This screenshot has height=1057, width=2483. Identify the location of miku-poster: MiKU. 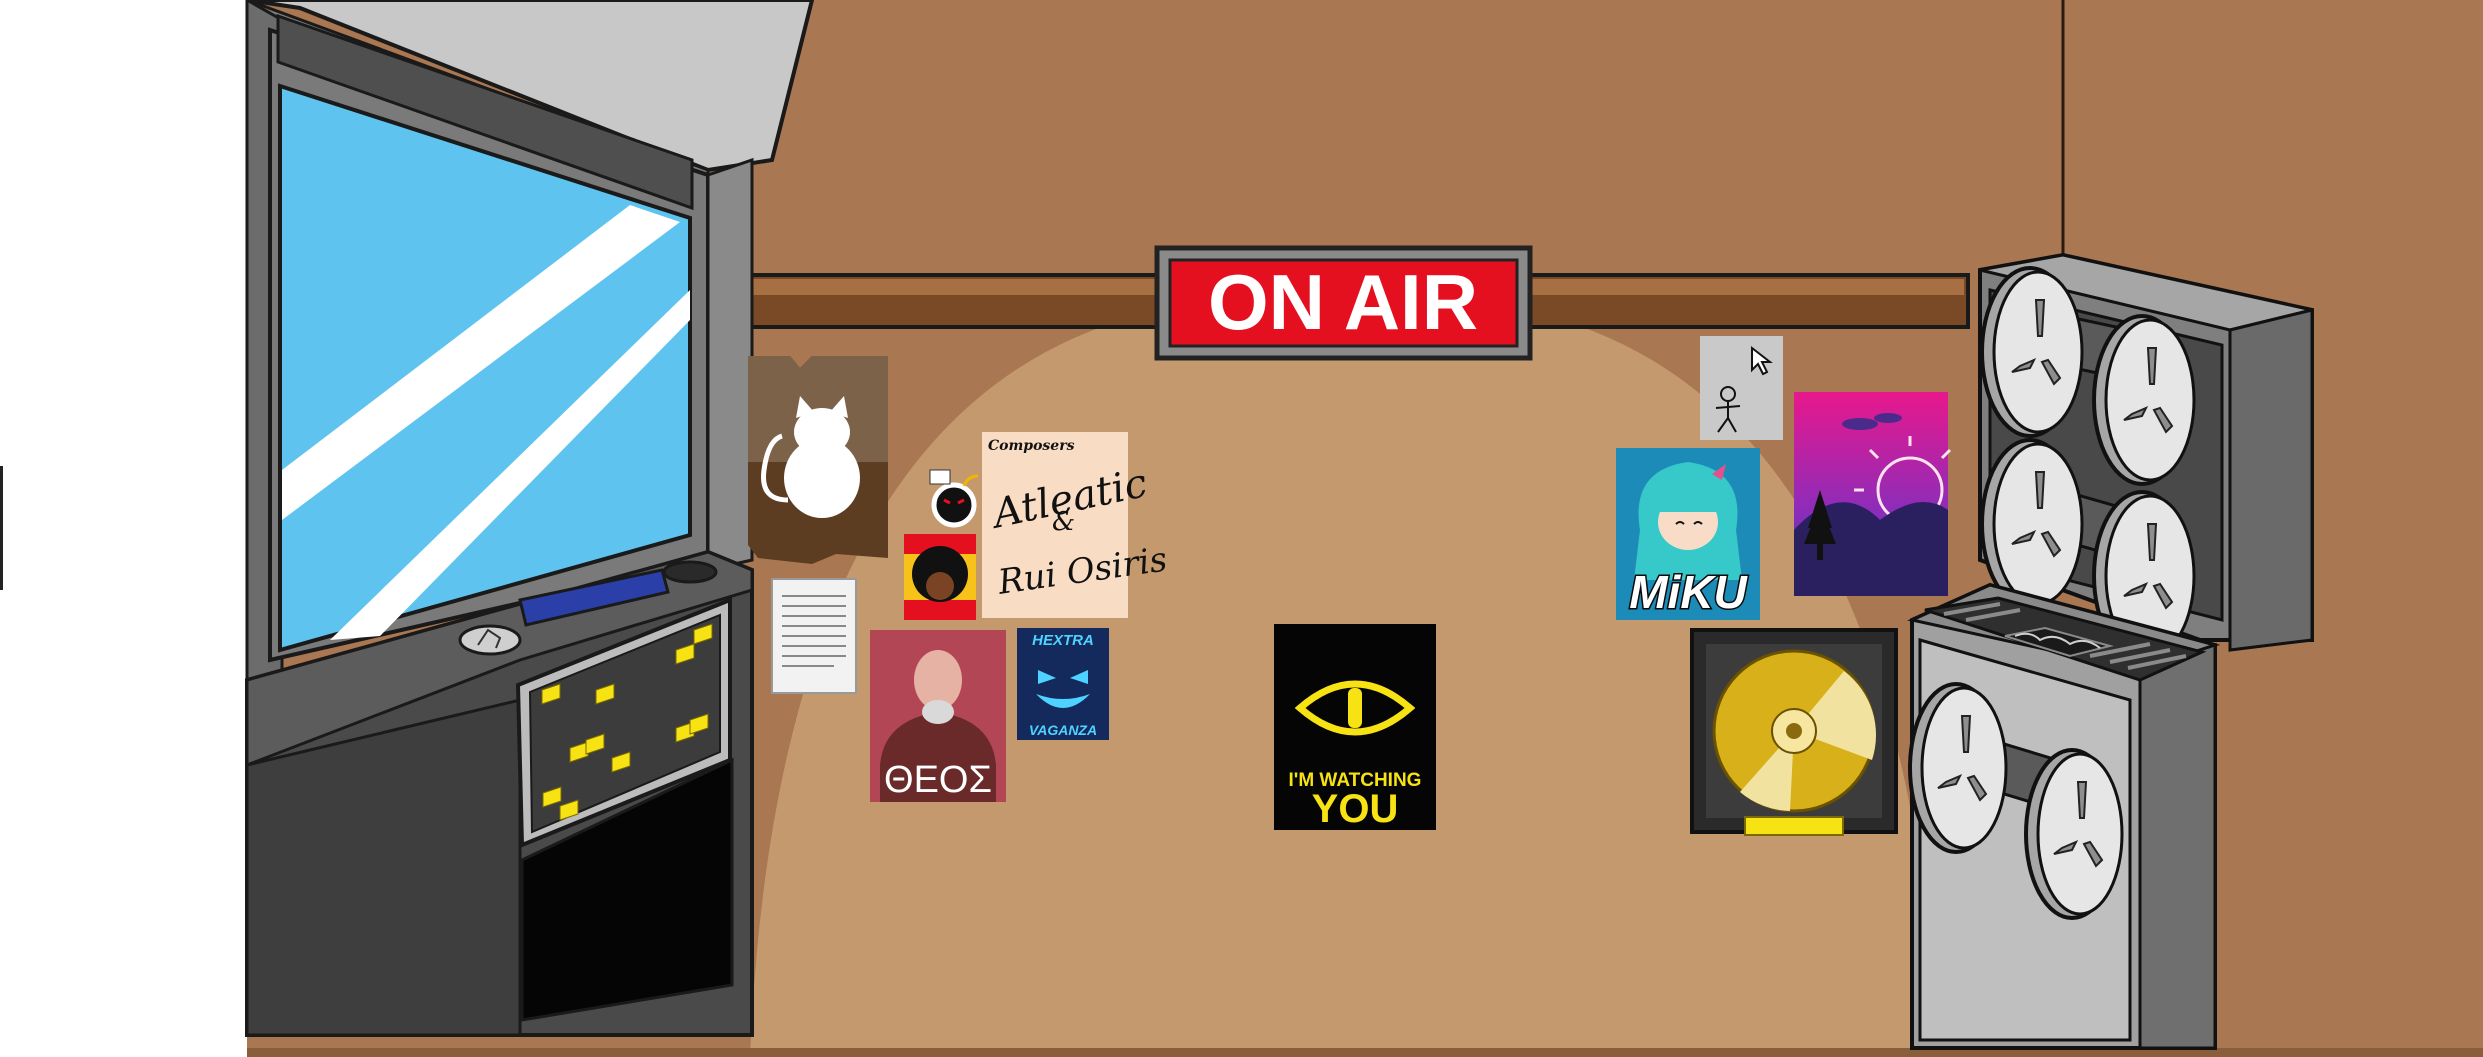
(1688, 534).